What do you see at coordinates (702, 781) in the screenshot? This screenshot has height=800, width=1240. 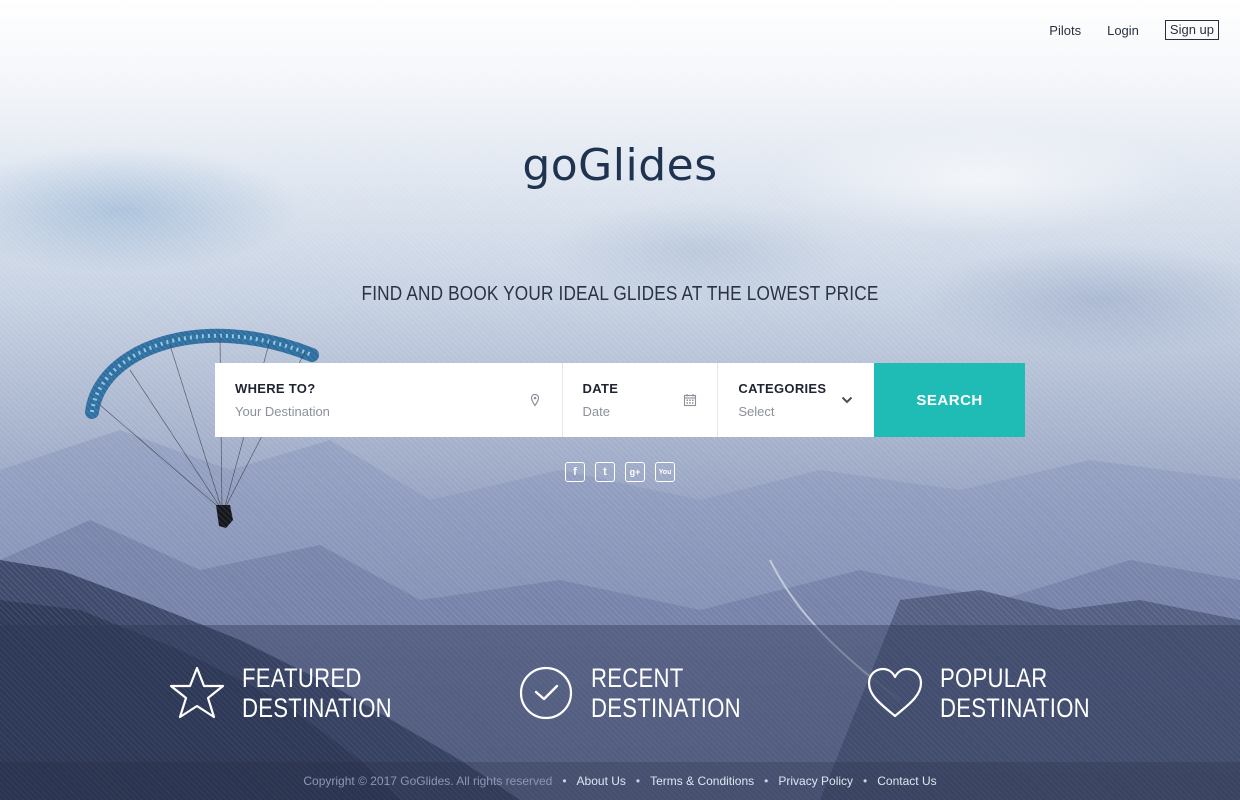 I see `footer-terms-link: Terms & Conditions` at bounding box center [702, 781].